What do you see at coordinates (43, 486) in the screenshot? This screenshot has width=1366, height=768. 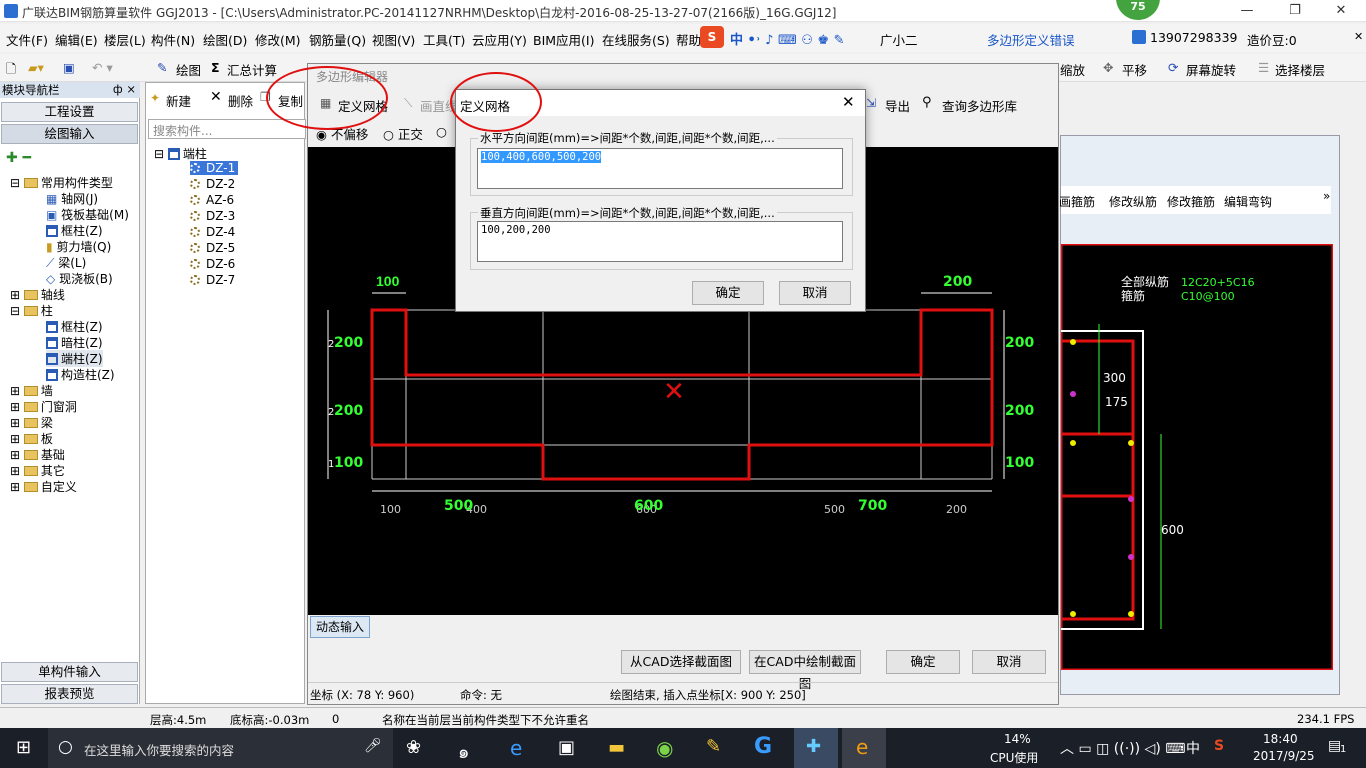 I see `tree-folder-custom: ⊞ 自定义` at bounding box center [43, 486].